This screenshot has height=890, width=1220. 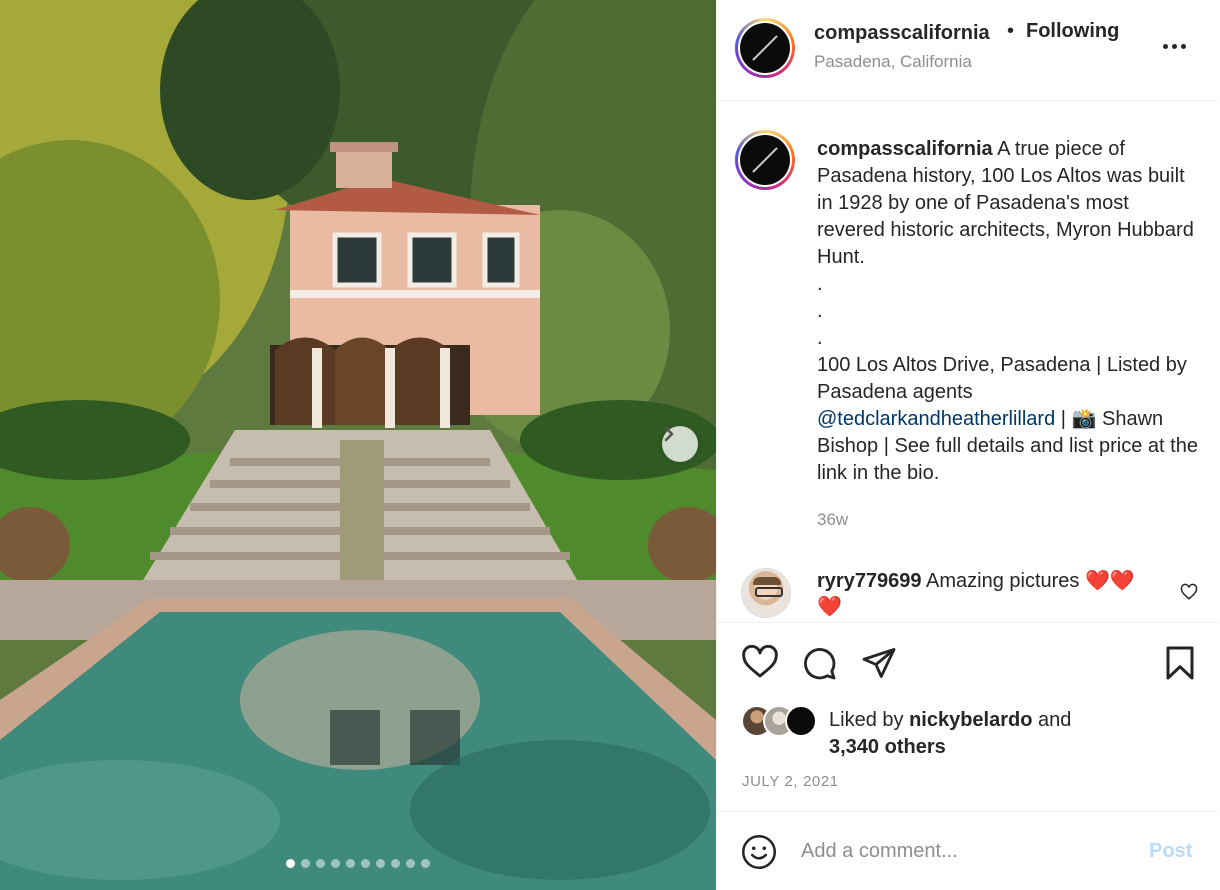 I want to click on carousel-next-button, so click(x=680, y=444).